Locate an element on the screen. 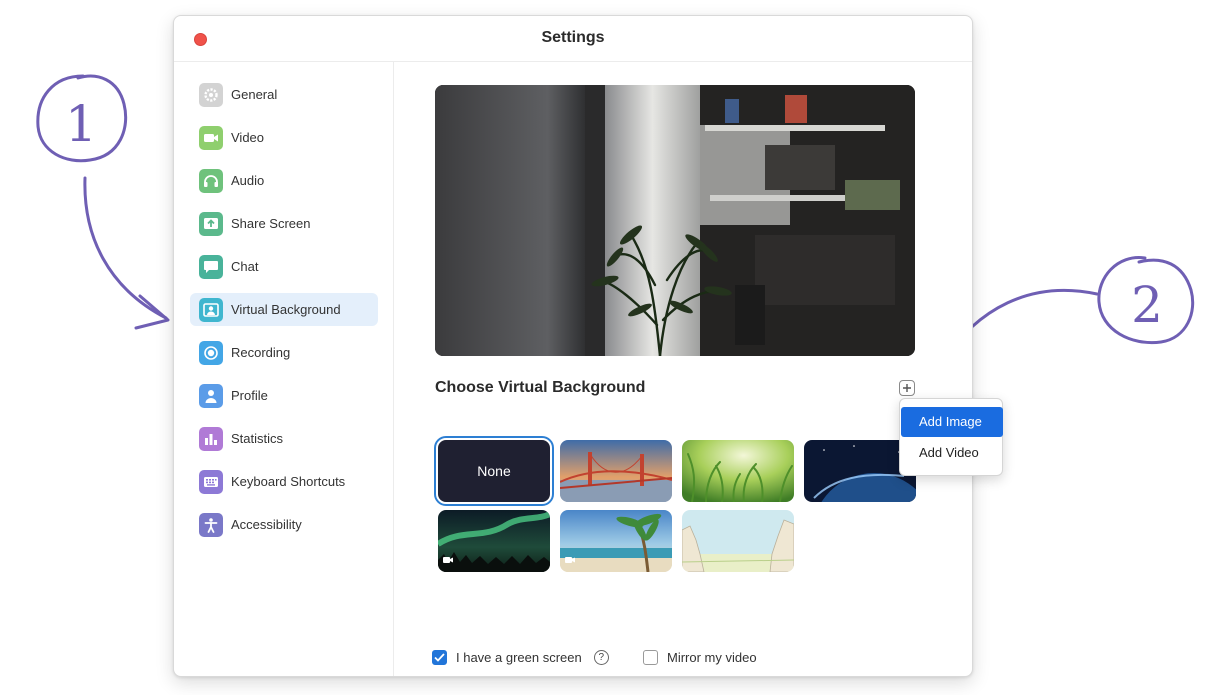 This screenshot has width=1220, height=695. plus-icon is located at coordinates (907, 388).